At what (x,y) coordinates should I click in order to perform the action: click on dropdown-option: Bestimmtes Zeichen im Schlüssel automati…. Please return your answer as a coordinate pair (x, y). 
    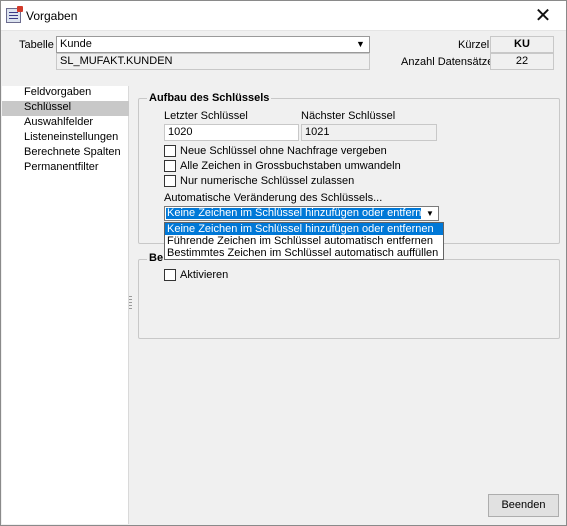
    Looking at the image, I should click on (304, 253).